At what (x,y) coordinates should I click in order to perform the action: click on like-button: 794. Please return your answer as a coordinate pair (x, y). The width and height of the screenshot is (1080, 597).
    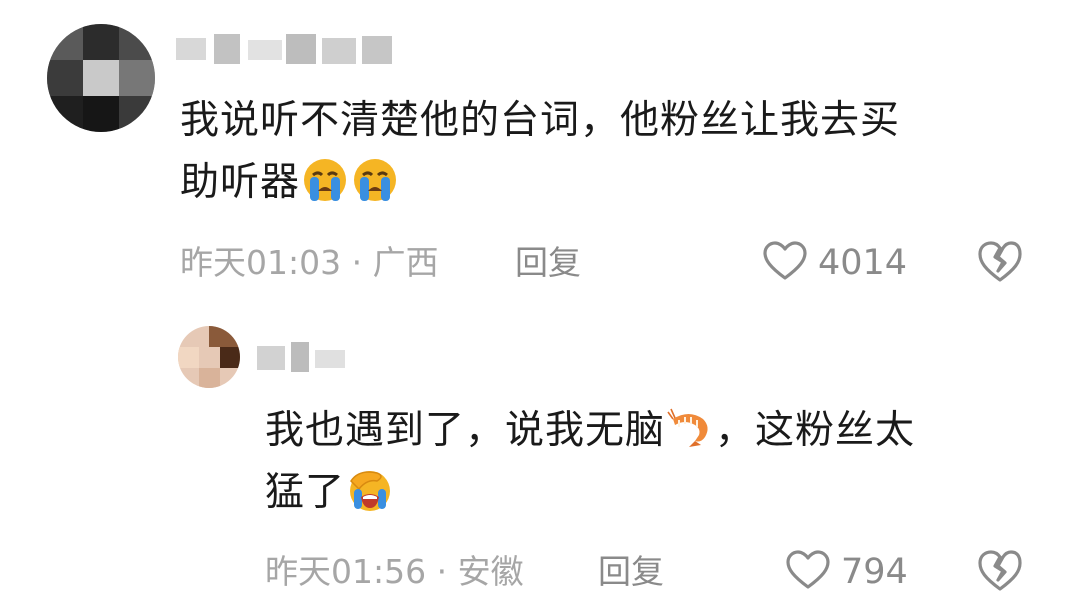
    Looking at the image, I should click on (846, 572).